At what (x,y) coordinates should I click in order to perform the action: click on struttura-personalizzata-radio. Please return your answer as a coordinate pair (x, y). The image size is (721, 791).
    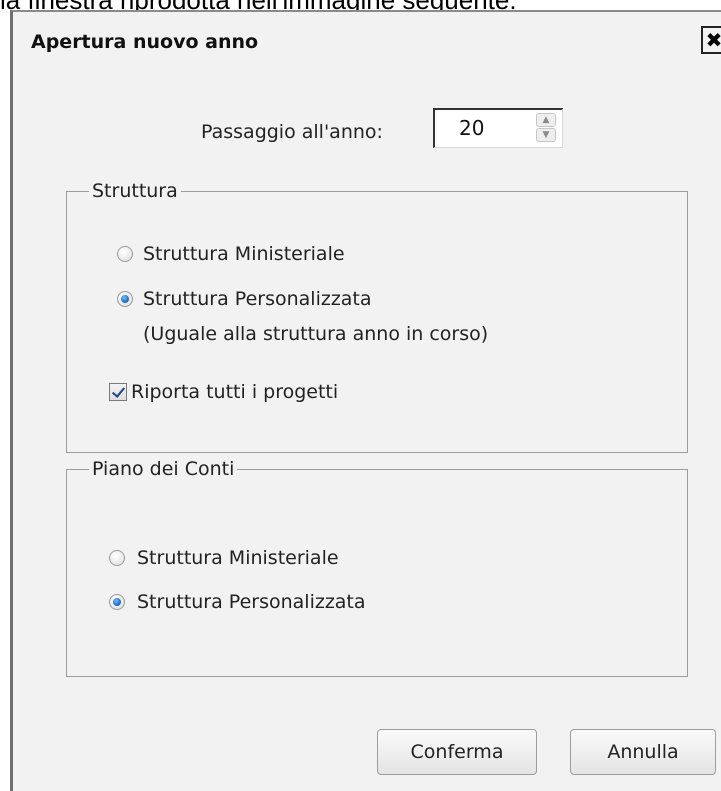
    Looking at the image, I should click on (125, 299).